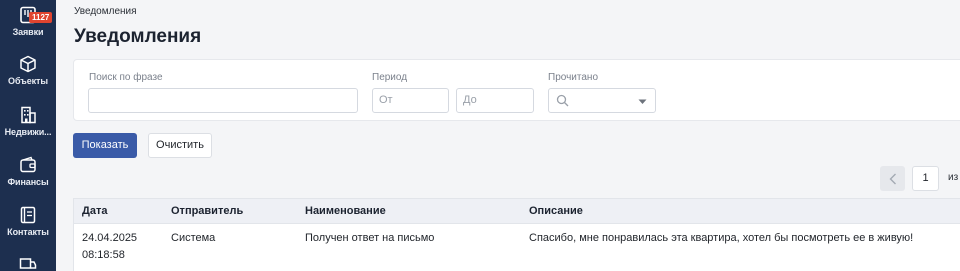 The width and height of the screenshot is (960, 271). I want to click on cell-date-day: 24.04.2025, so click(110, 238).